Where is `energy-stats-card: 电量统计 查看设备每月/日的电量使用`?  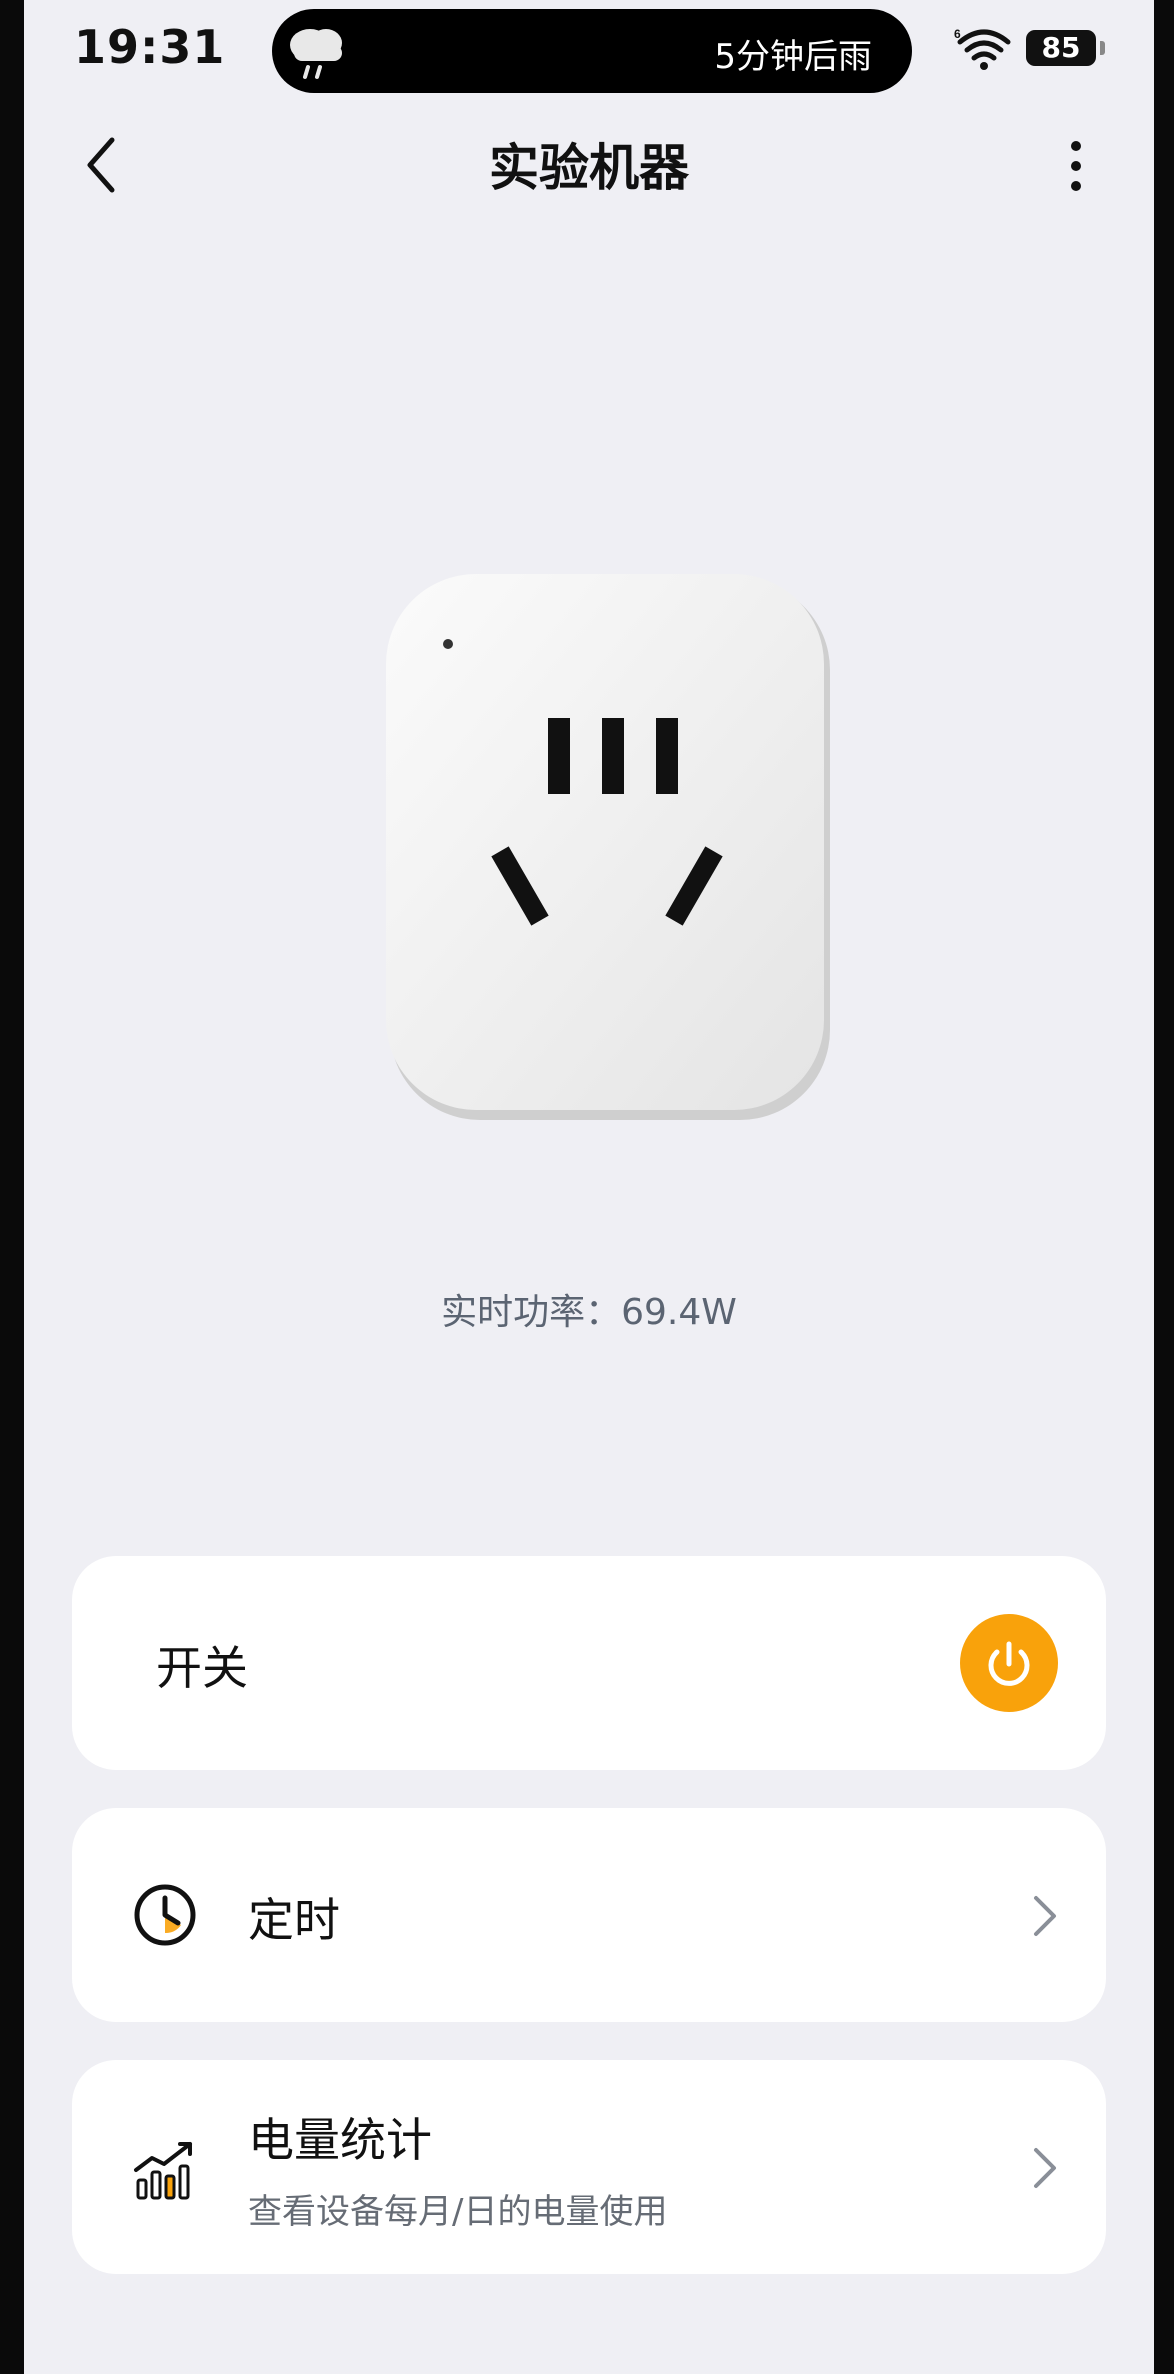
energy-stats-card: 电量统计 查看设备每月/日的电量使用 is located at coordinates (589, 2167).